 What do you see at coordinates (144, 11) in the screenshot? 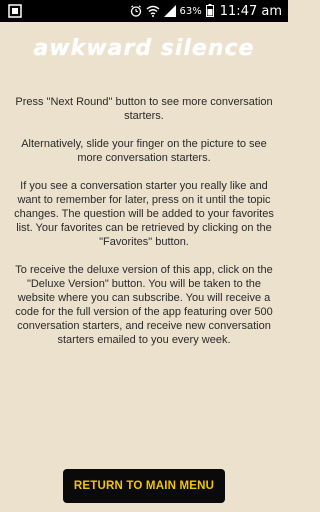
I see `status-bar: 63% 11:47 am` at bounding box center [144, 11].